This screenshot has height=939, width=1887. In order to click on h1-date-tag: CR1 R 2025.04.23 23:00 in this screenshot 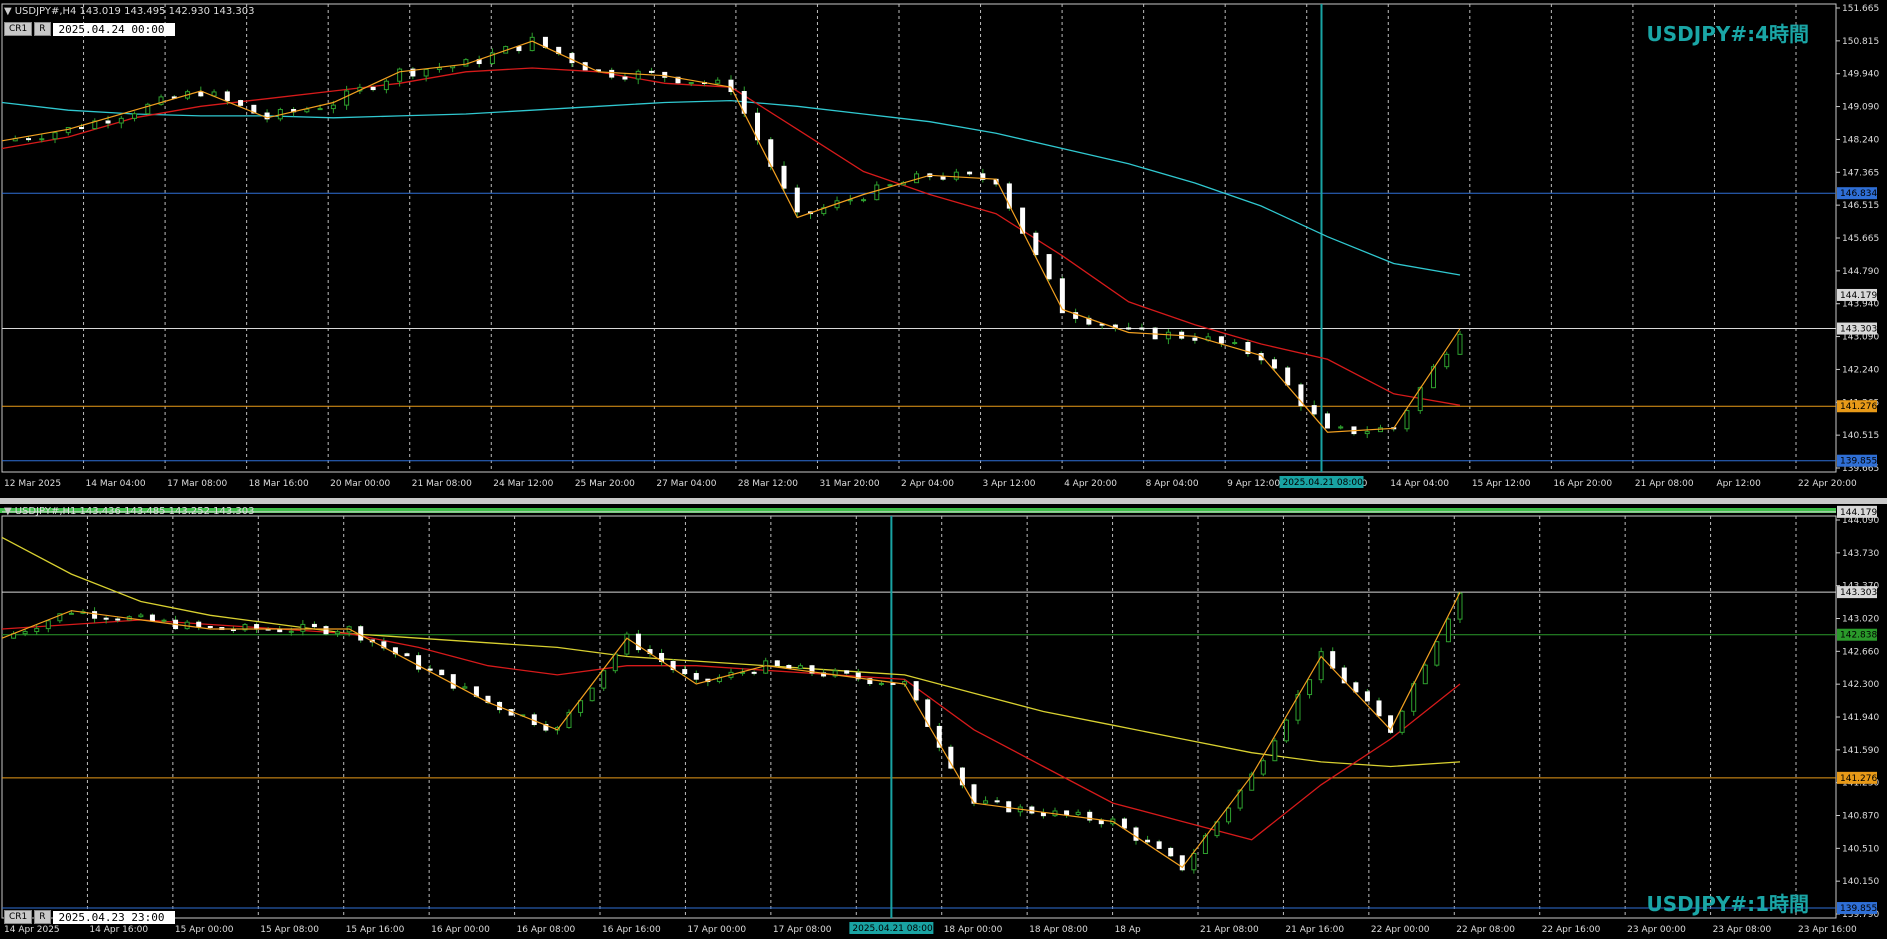, I will do `click(89, 917)`.